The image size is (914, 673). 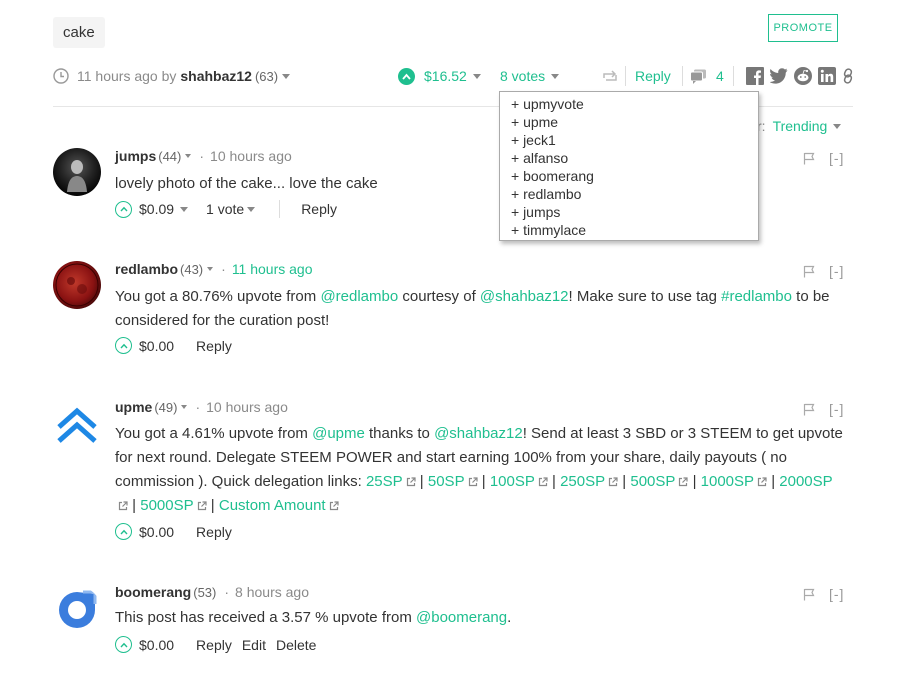 I want to click on comment-time: 11 hours ago, so click(x=272, y=269).